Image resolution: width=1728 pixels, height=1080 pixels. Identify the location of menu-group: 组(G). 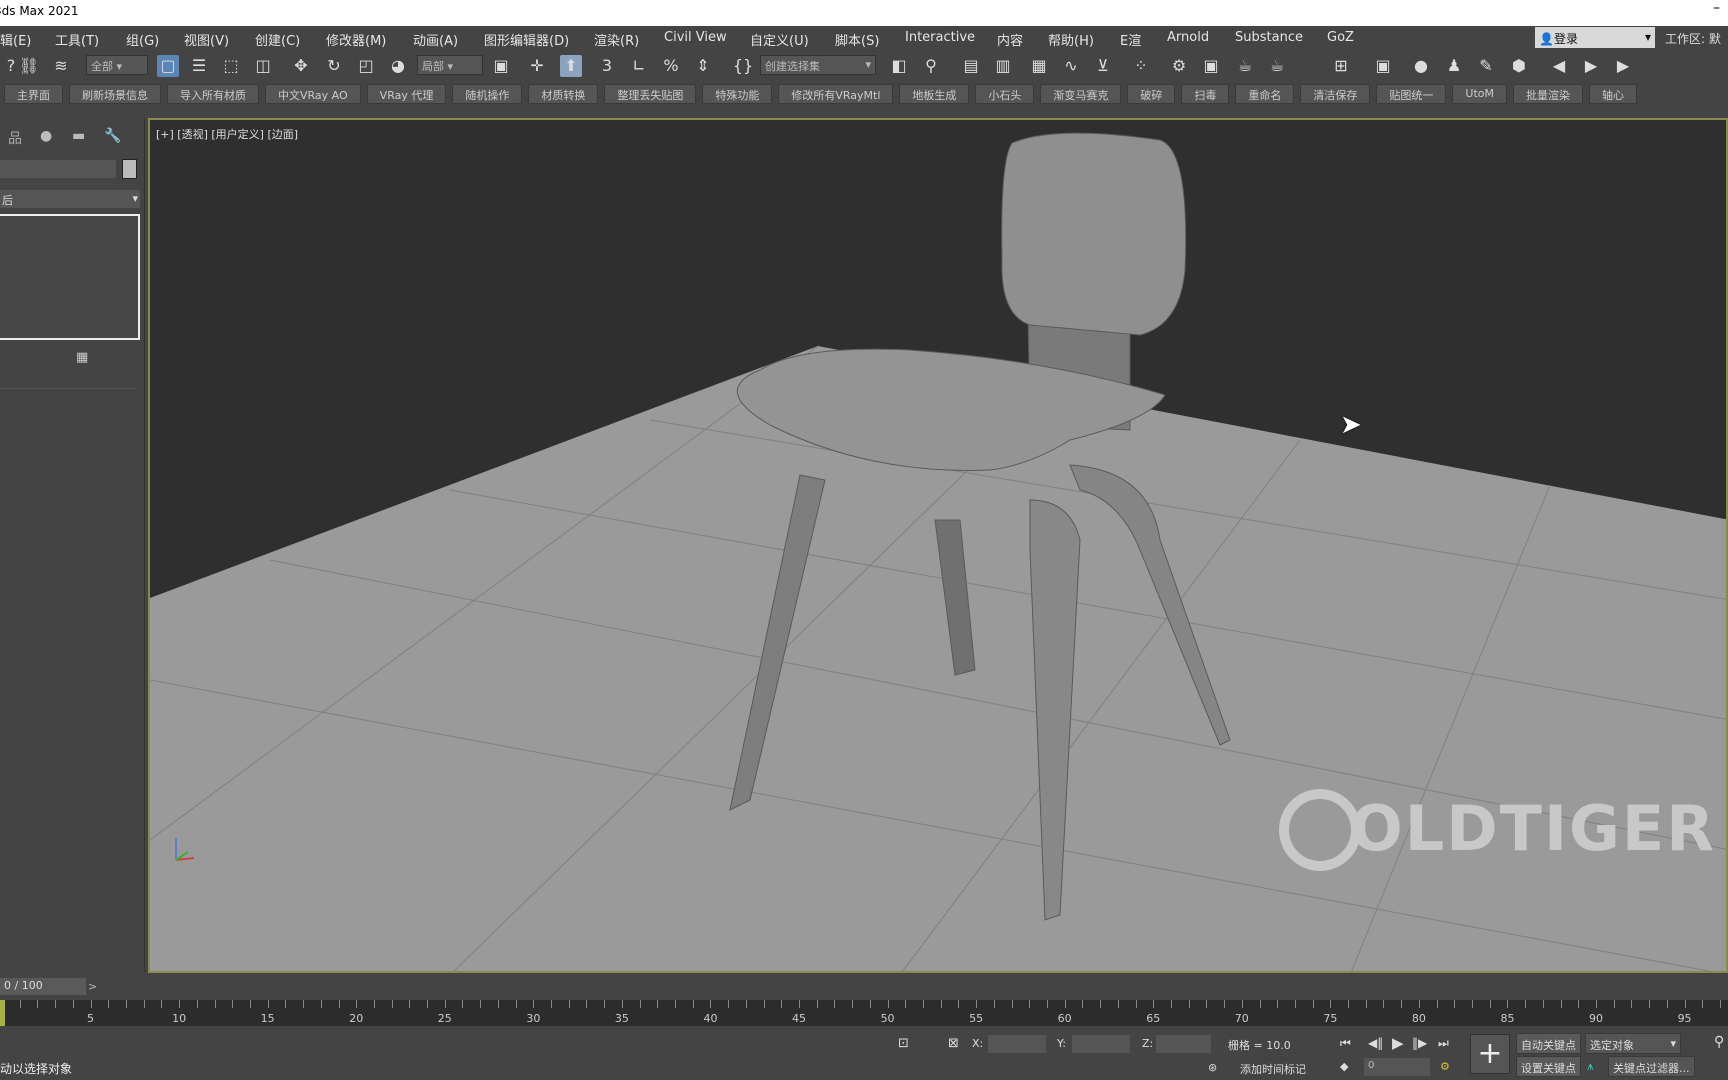
(142, 39).